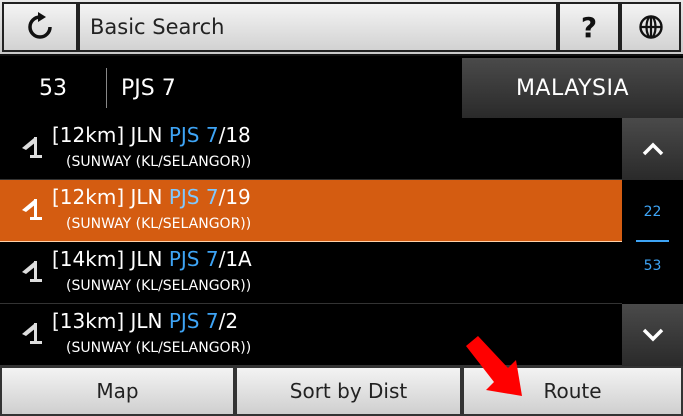  What do you see at coordinates (284, 88) in the screenshot?
I see `search-query-field: PJS 7` at bounding box center [284, 88].